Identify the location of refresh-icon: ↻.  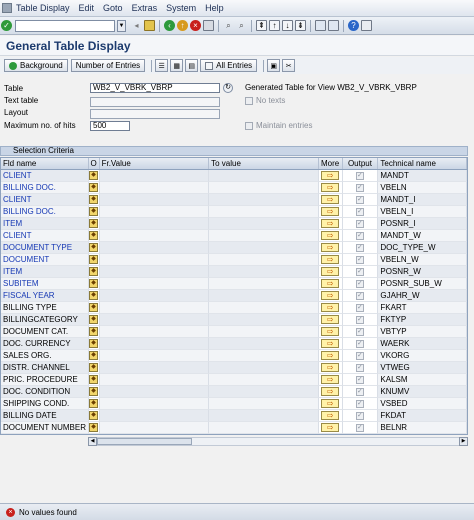
(228, 88).